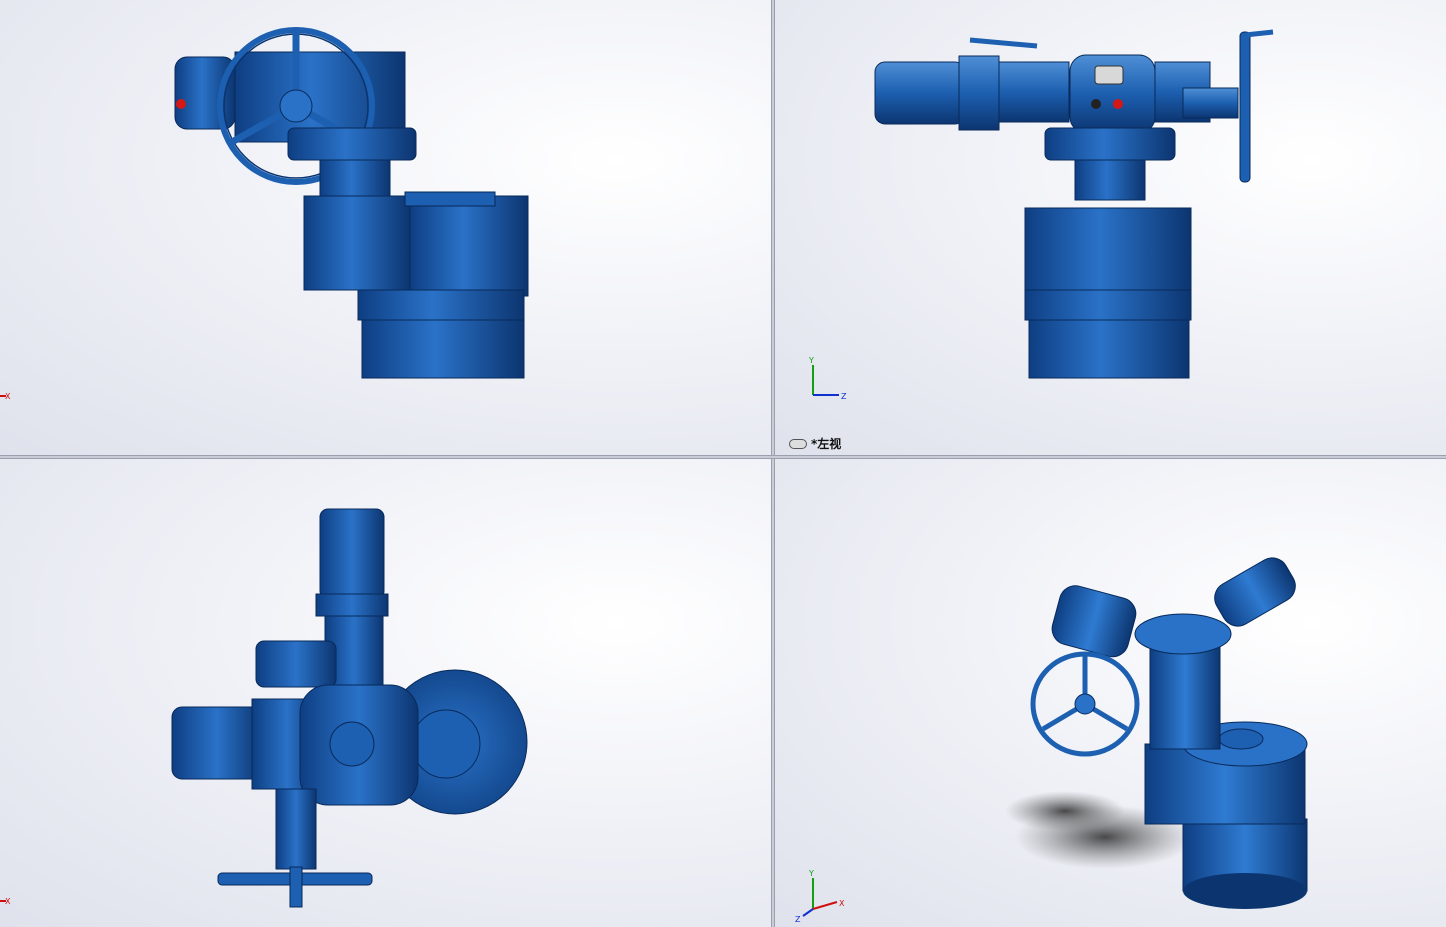  I want to click on handwheel, so click(1245, 107).